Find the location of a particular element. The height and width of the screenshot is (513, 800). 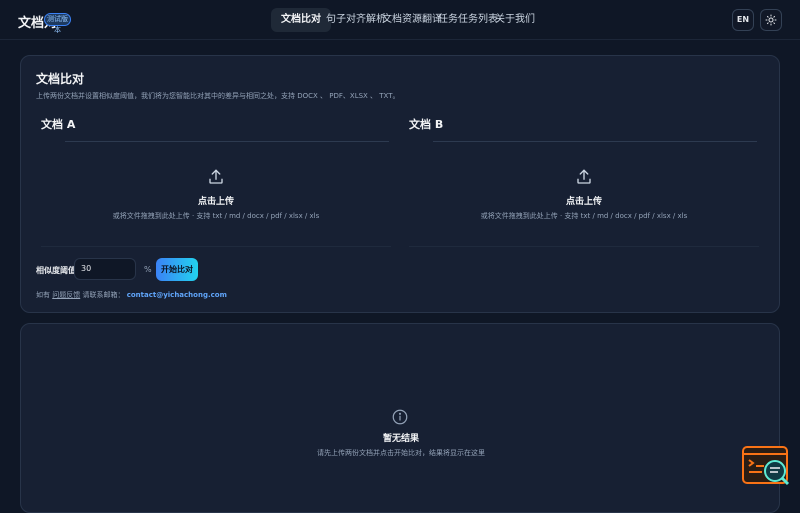

contact-line: 如有 问题反馈 请联系邮箱： contact@yichachong.com is located at coordinates (131, 295).